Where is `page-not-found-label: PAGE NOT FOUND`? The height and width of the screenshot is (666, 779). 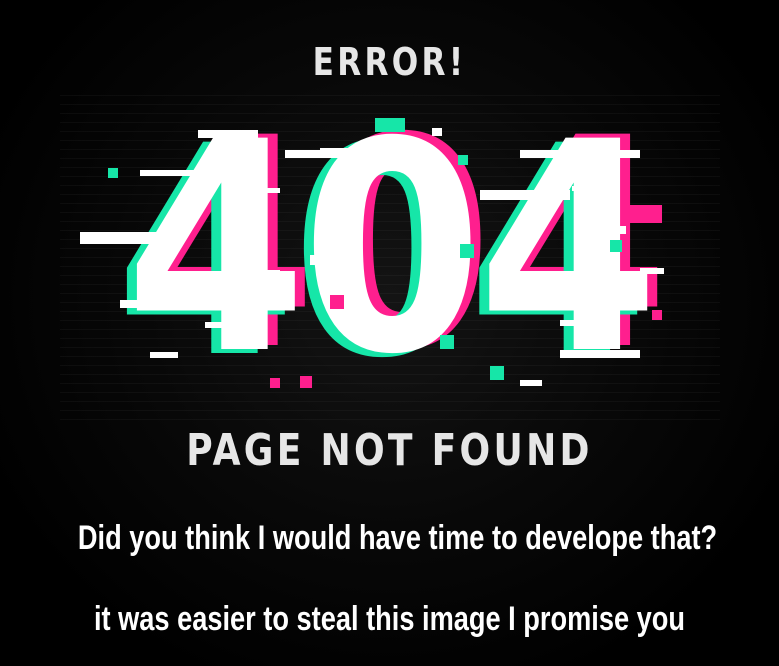 page-not-found-label: PAGE NOT FOUND is located at coordinates (389, 450).